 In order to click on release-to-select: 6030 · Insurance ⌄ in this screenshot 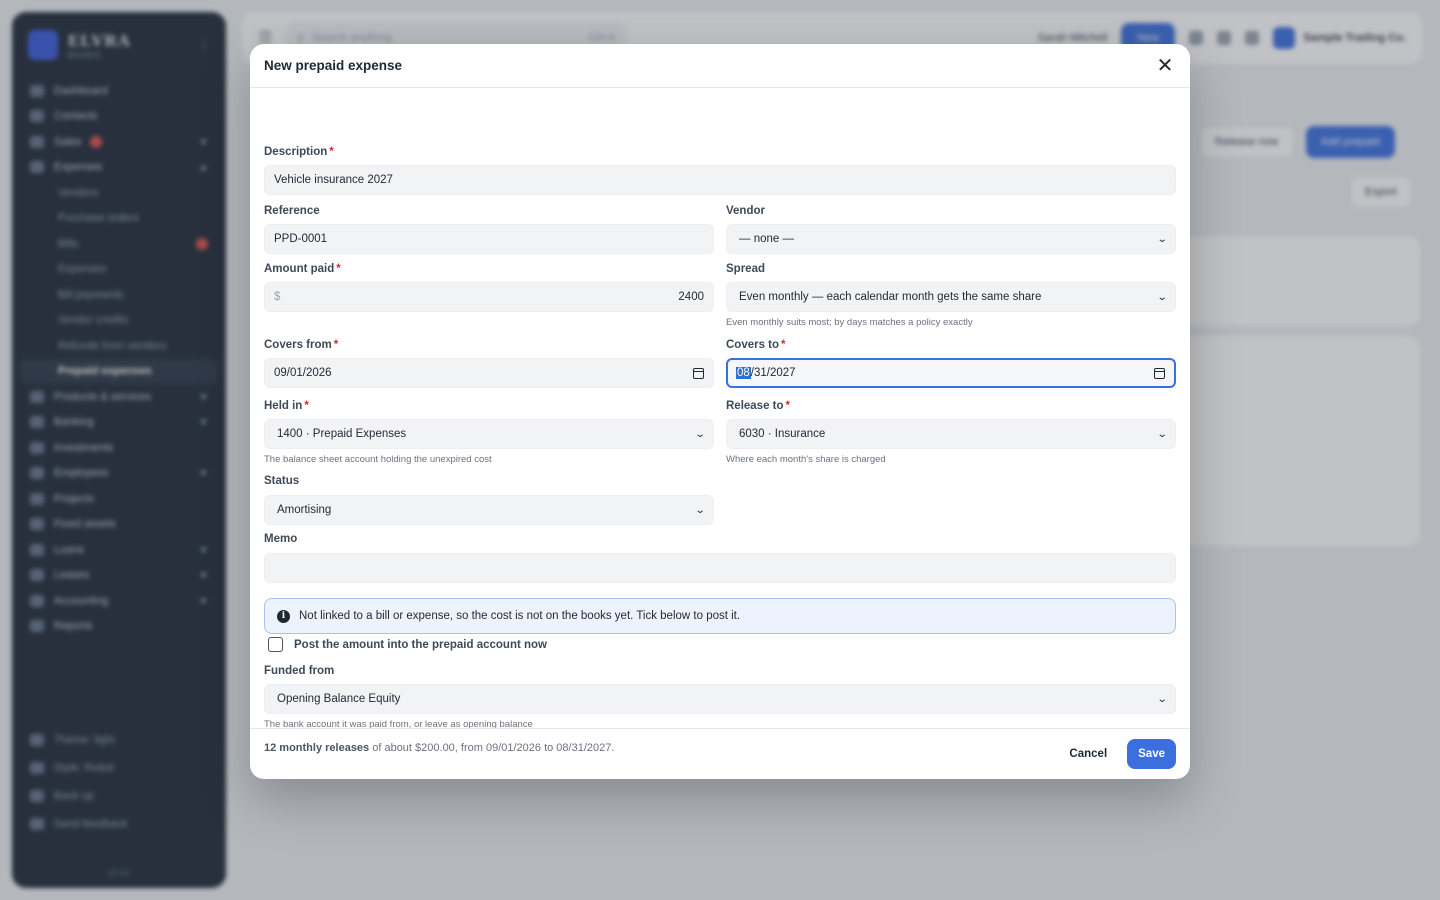, I will do `click(951, 434)`.